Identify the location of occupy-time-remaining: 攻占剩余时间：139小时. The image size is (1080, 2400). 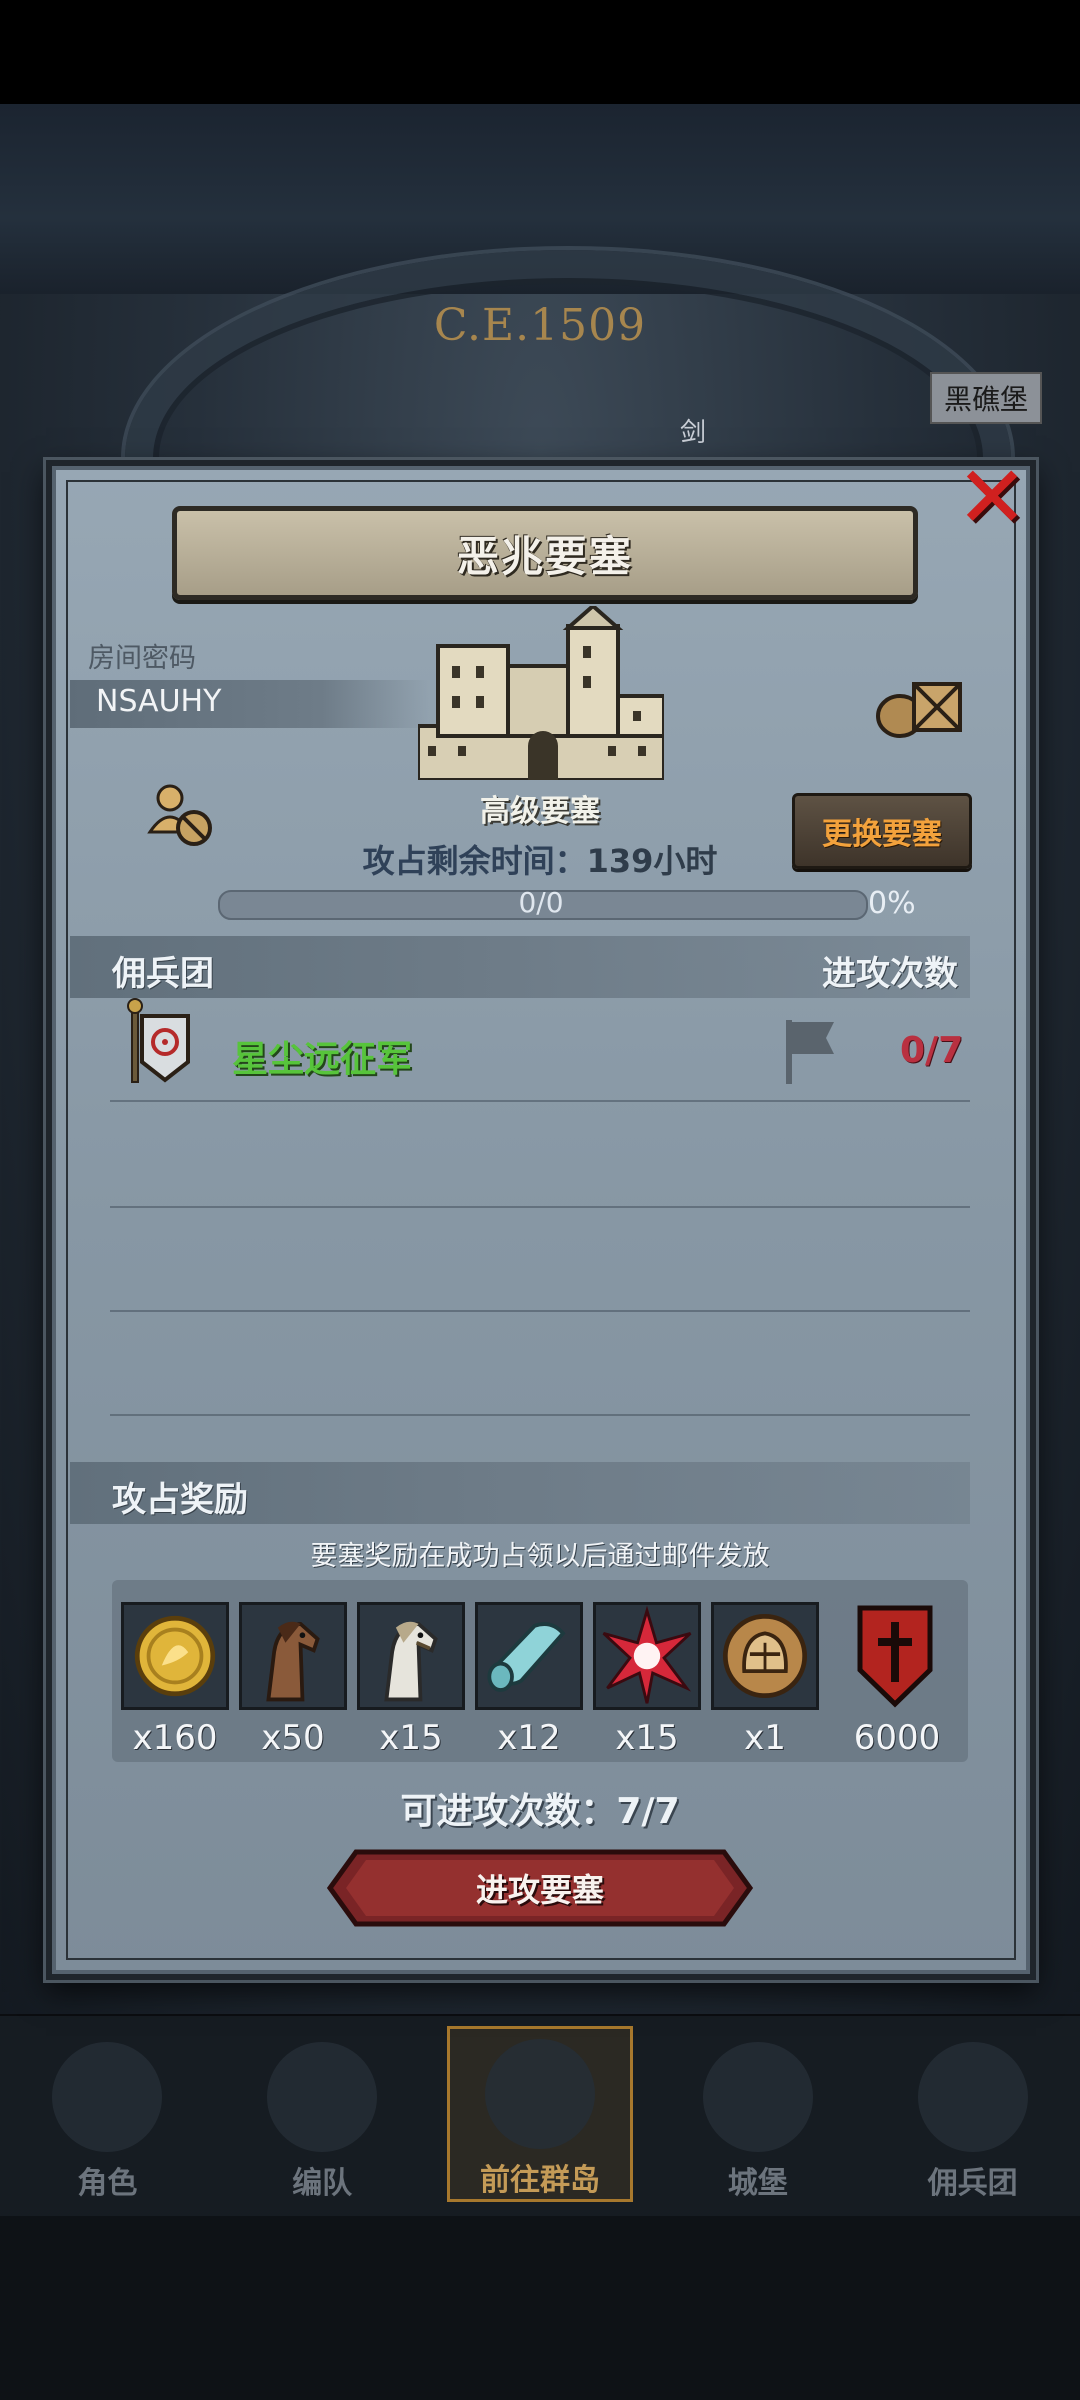
(540, 859).